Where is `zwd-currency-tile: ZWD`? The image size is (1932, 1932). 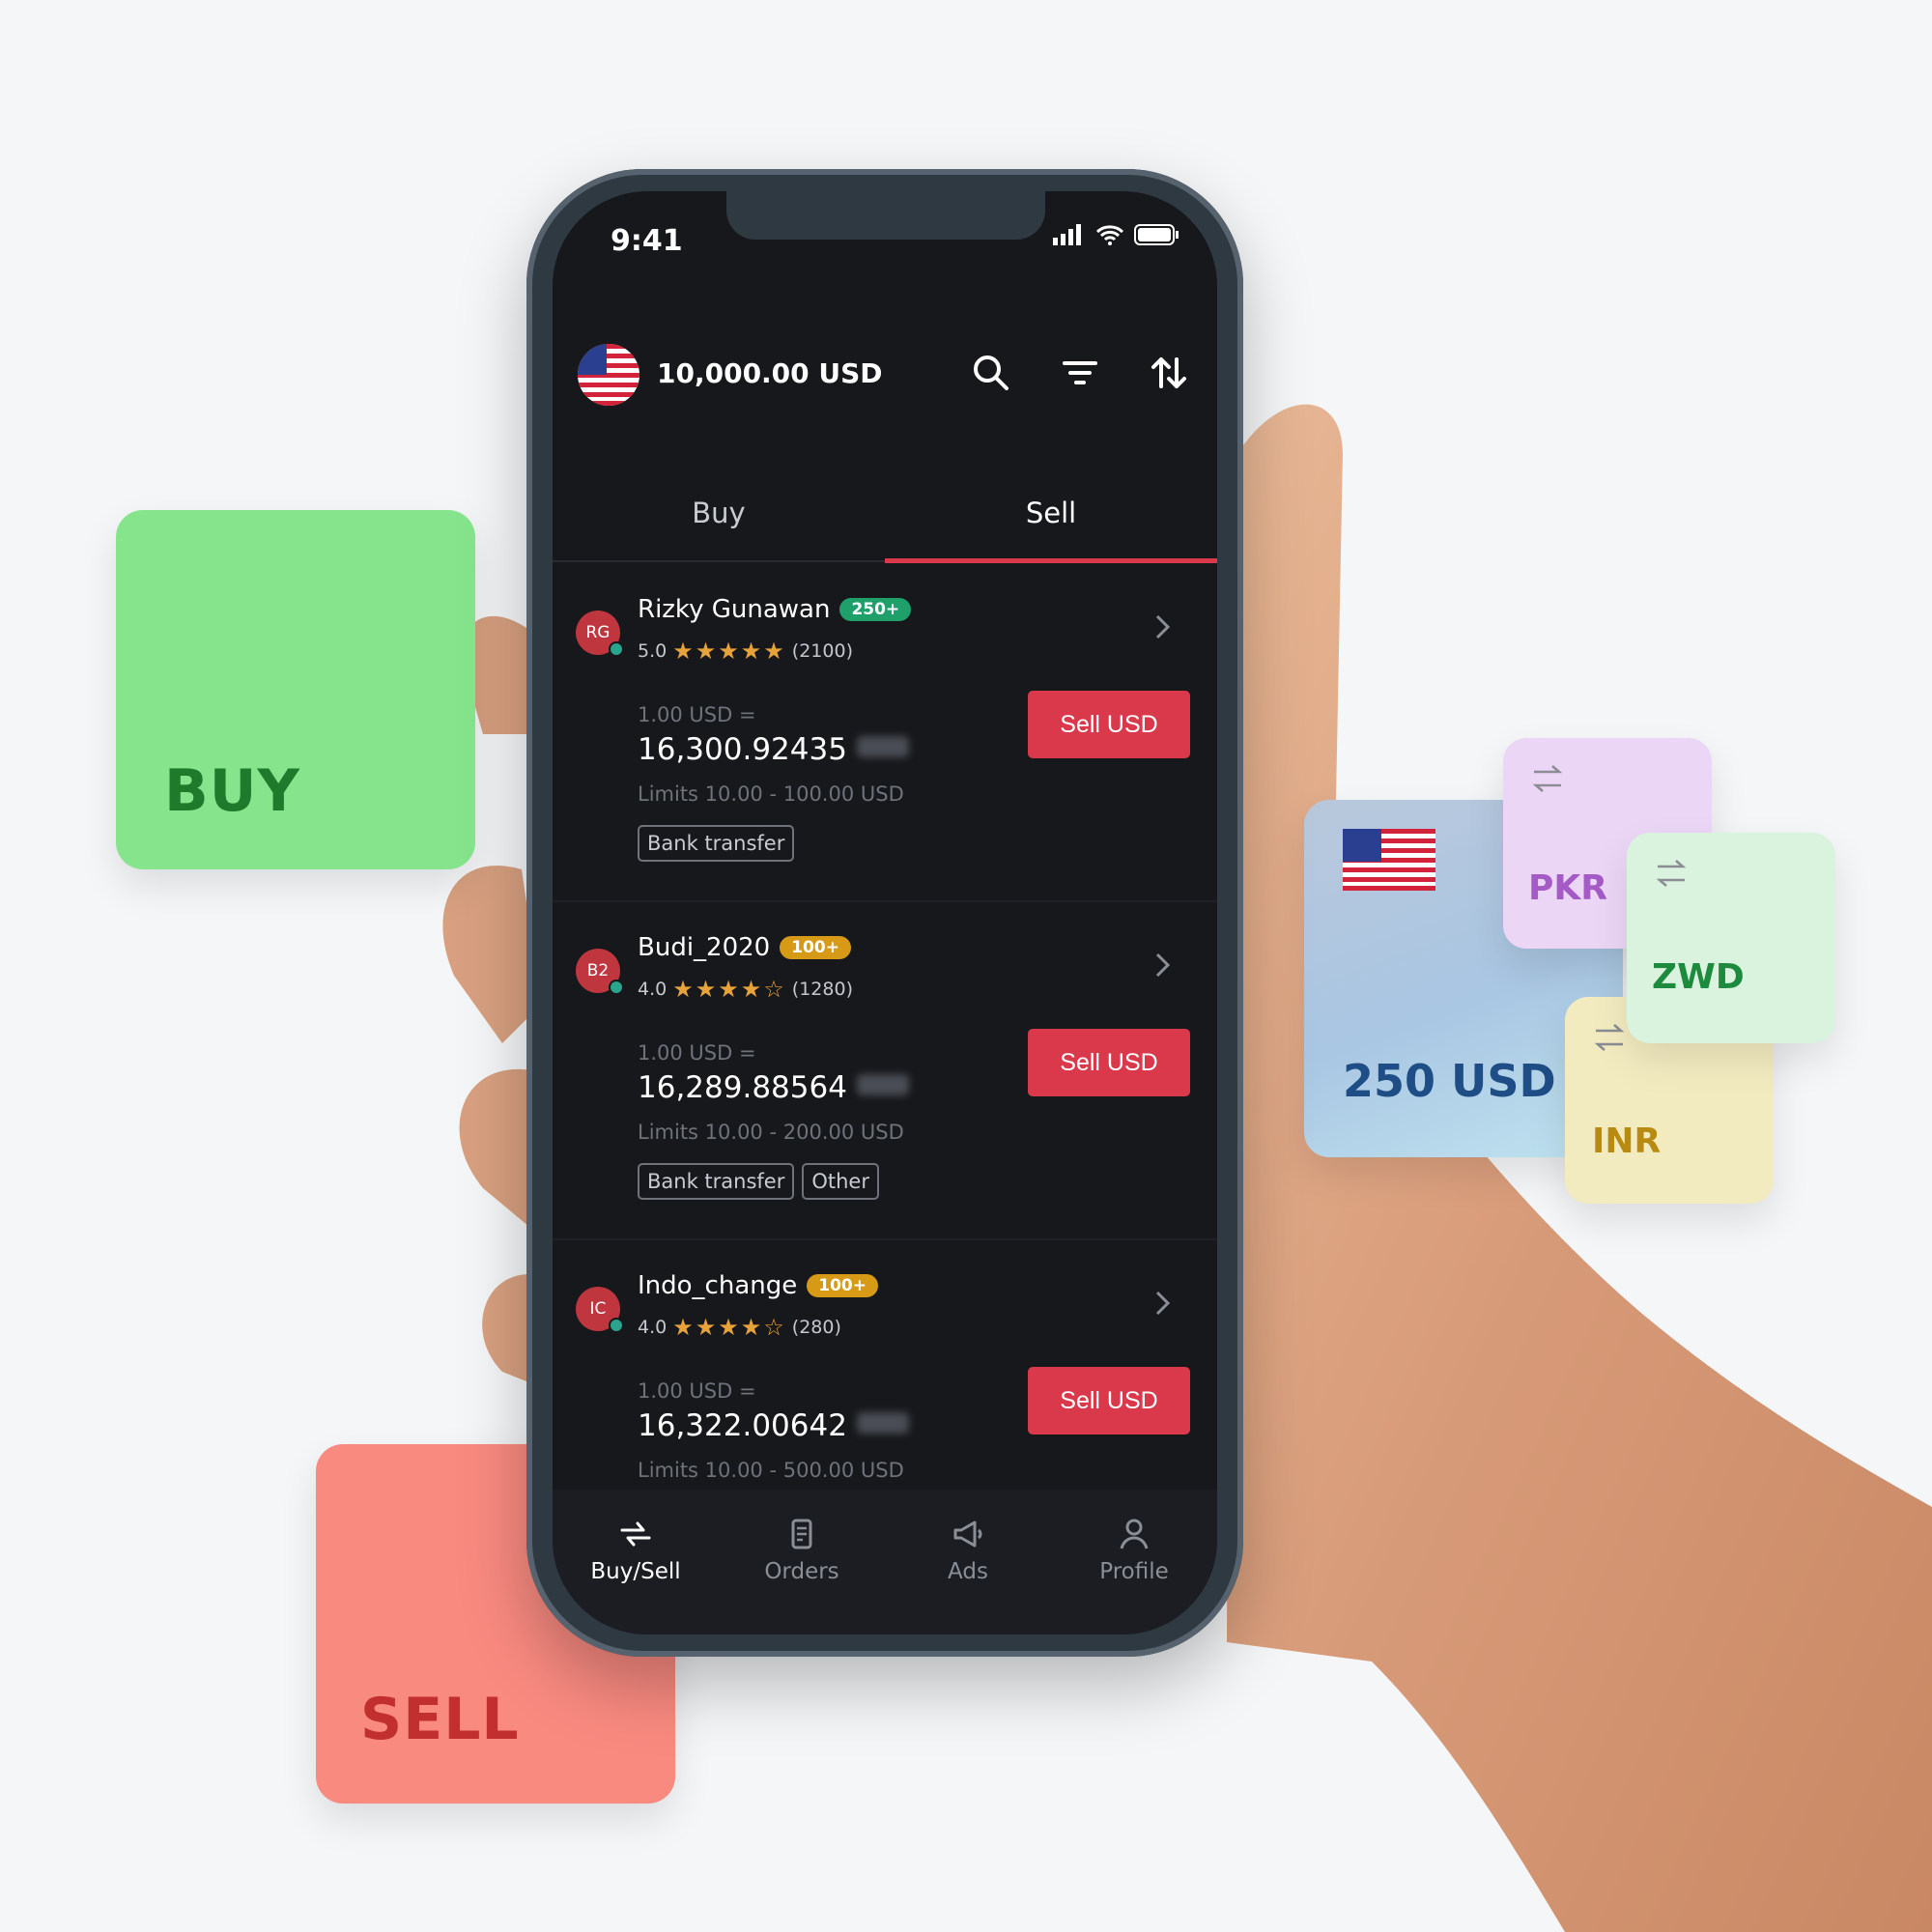
zwd-currency-tile: ZWD is located at coordinates (1731, 938).